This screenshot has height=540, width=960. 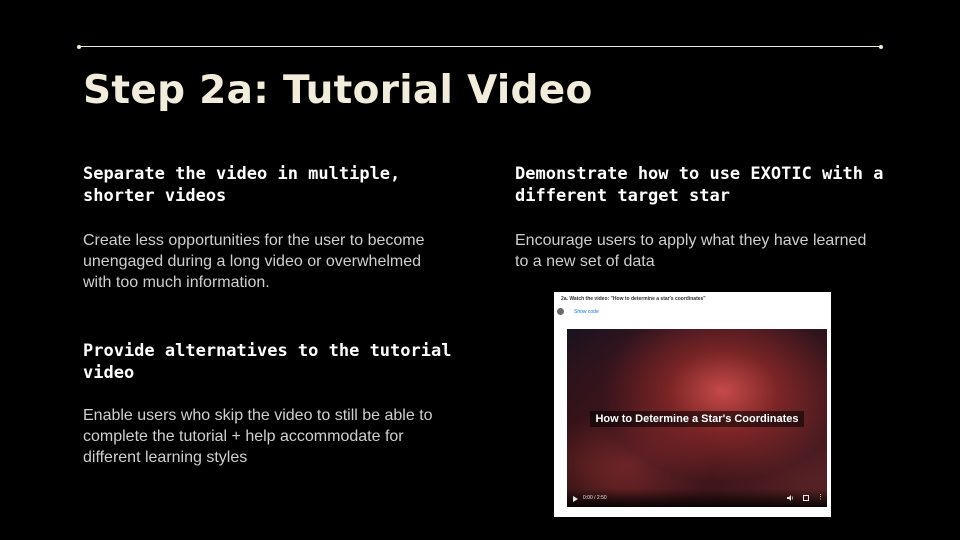 I want to click on show-code-link: Show code, so click(x=586, y=312).